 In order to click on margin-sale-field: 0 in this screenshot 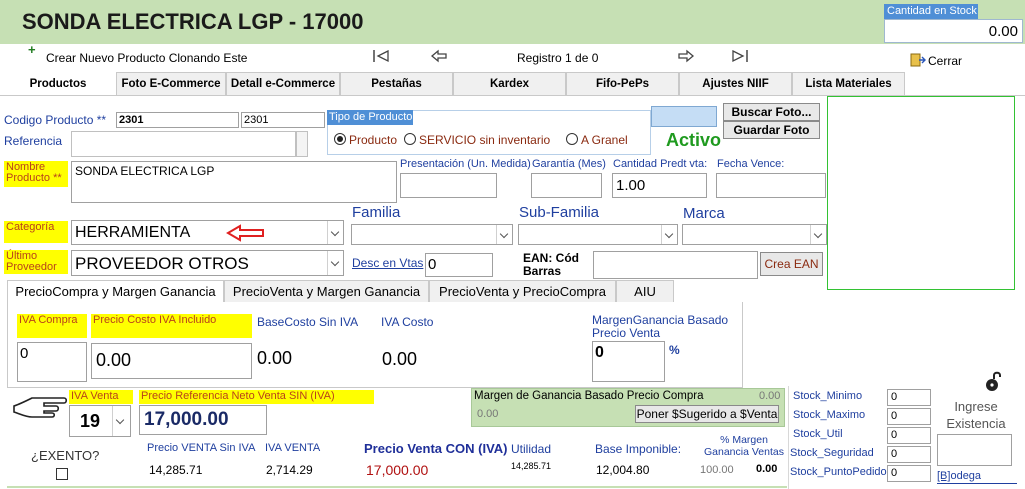, I will do `click(628, 361)`.